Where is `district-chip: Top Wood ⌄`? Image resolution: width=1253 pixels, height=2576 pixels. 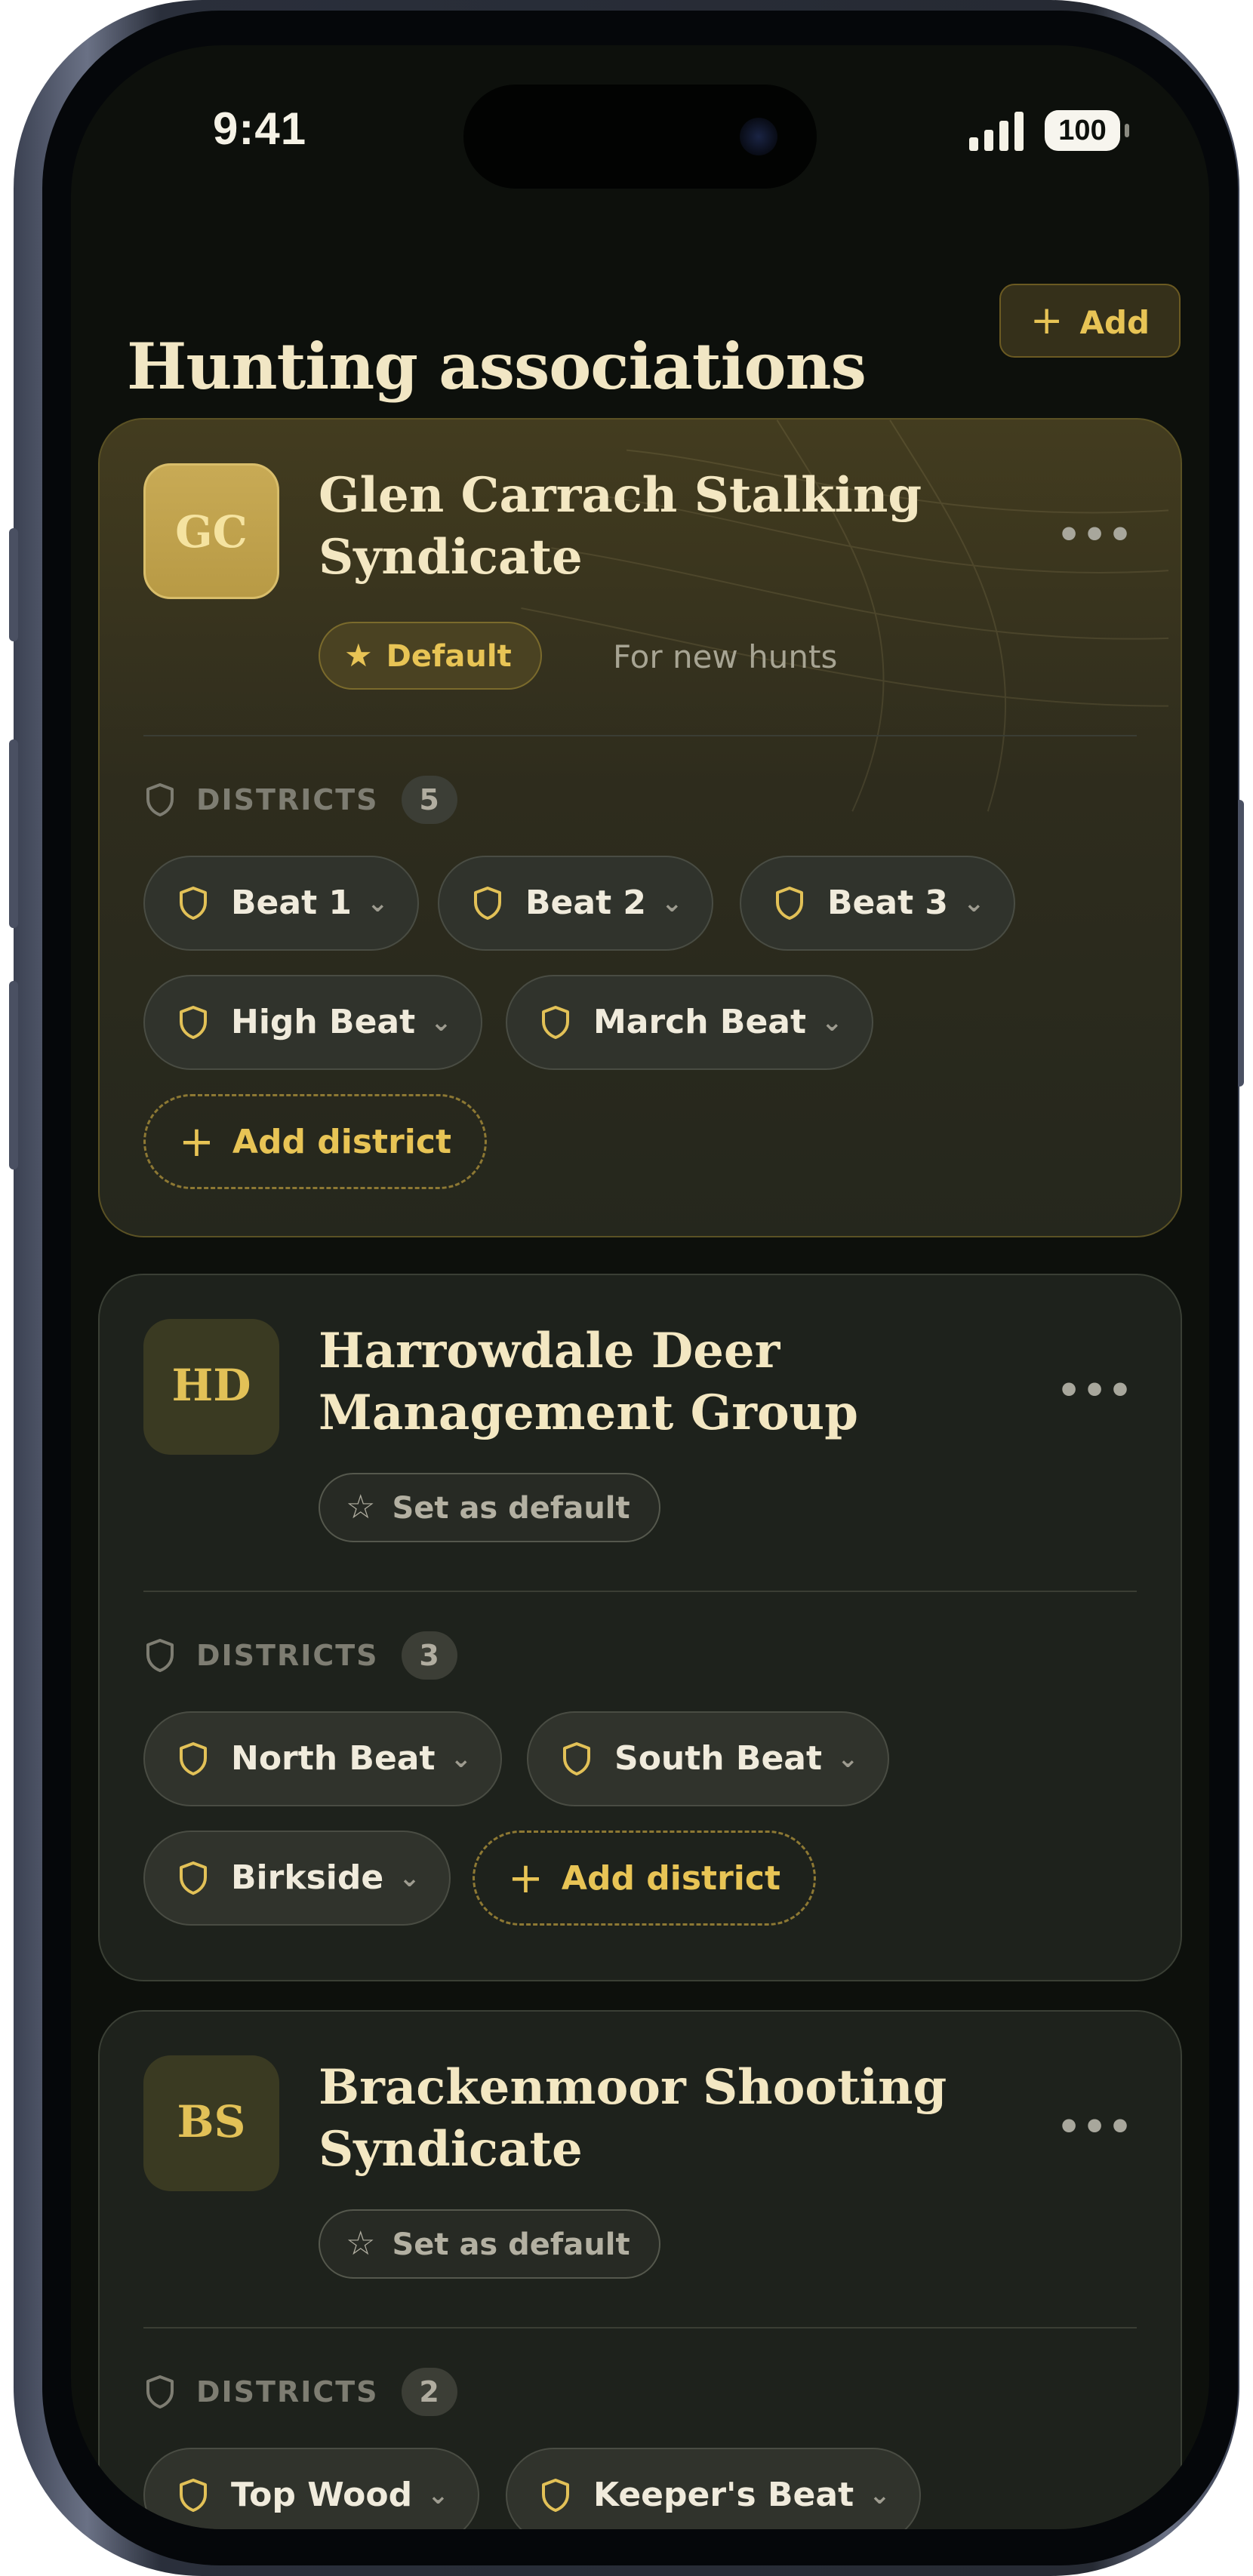 district-chip: Top Wood ⌄ is located at coordinates (311, 2488).